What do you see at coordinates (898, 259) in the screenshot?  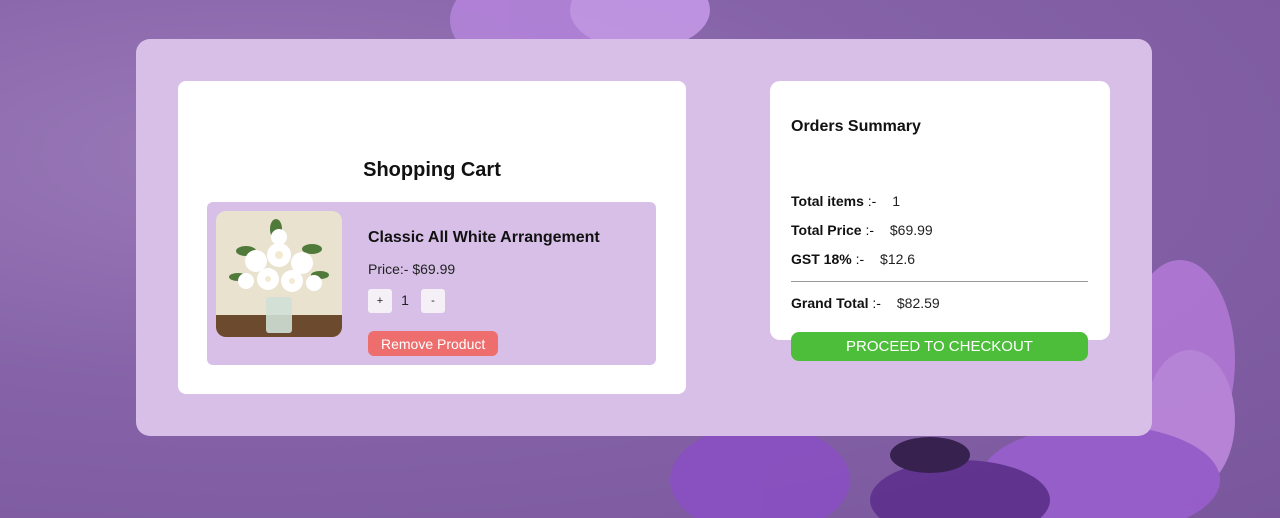 I see `gst-value: $12.6` at bounding box center [898, 259].